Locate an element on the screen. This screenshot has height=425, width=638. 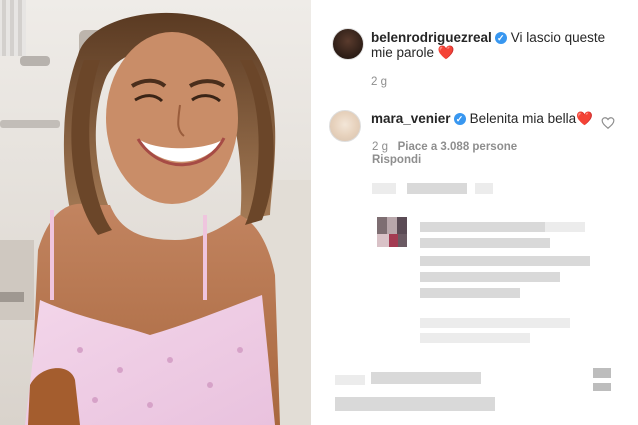
post-caption-line1: belenrodriguezreal ✓ Vi lascio queste is located at coordinates (488, 37).